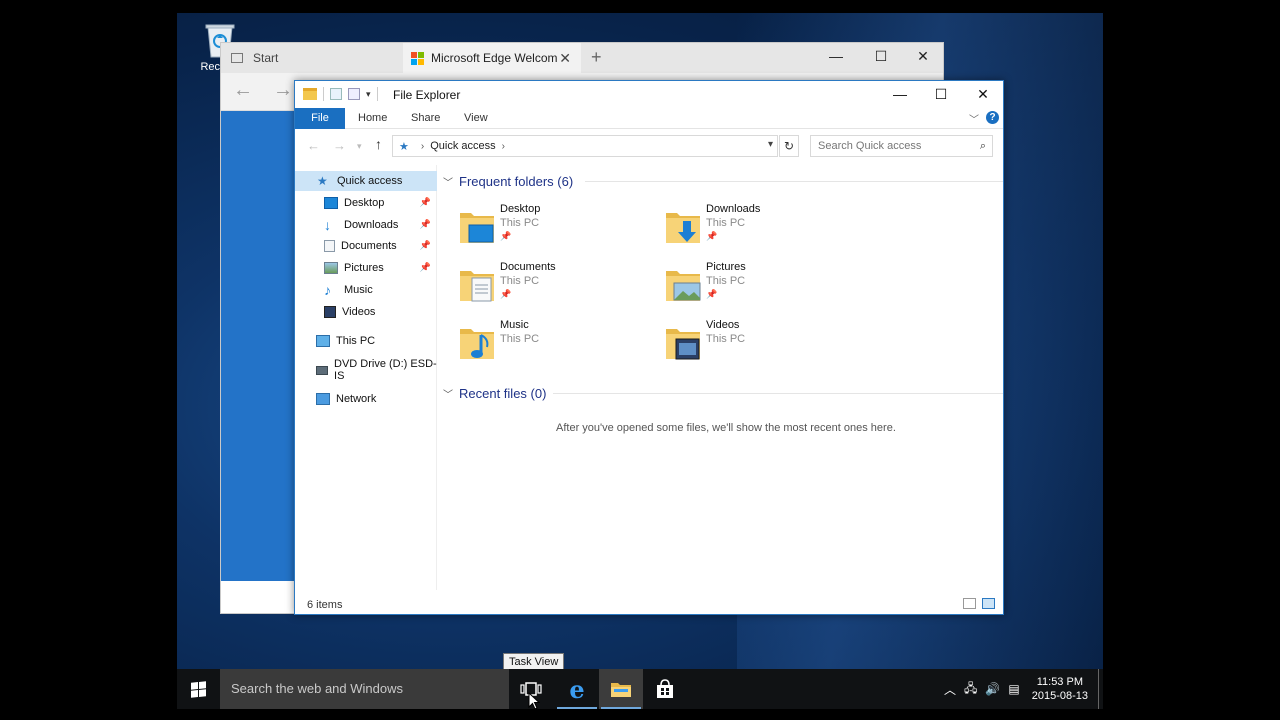 The image size is (1280, 720). Describe the element at coordinates (900, 94) in the screenshot. I see `minimize-button: —` at that location.